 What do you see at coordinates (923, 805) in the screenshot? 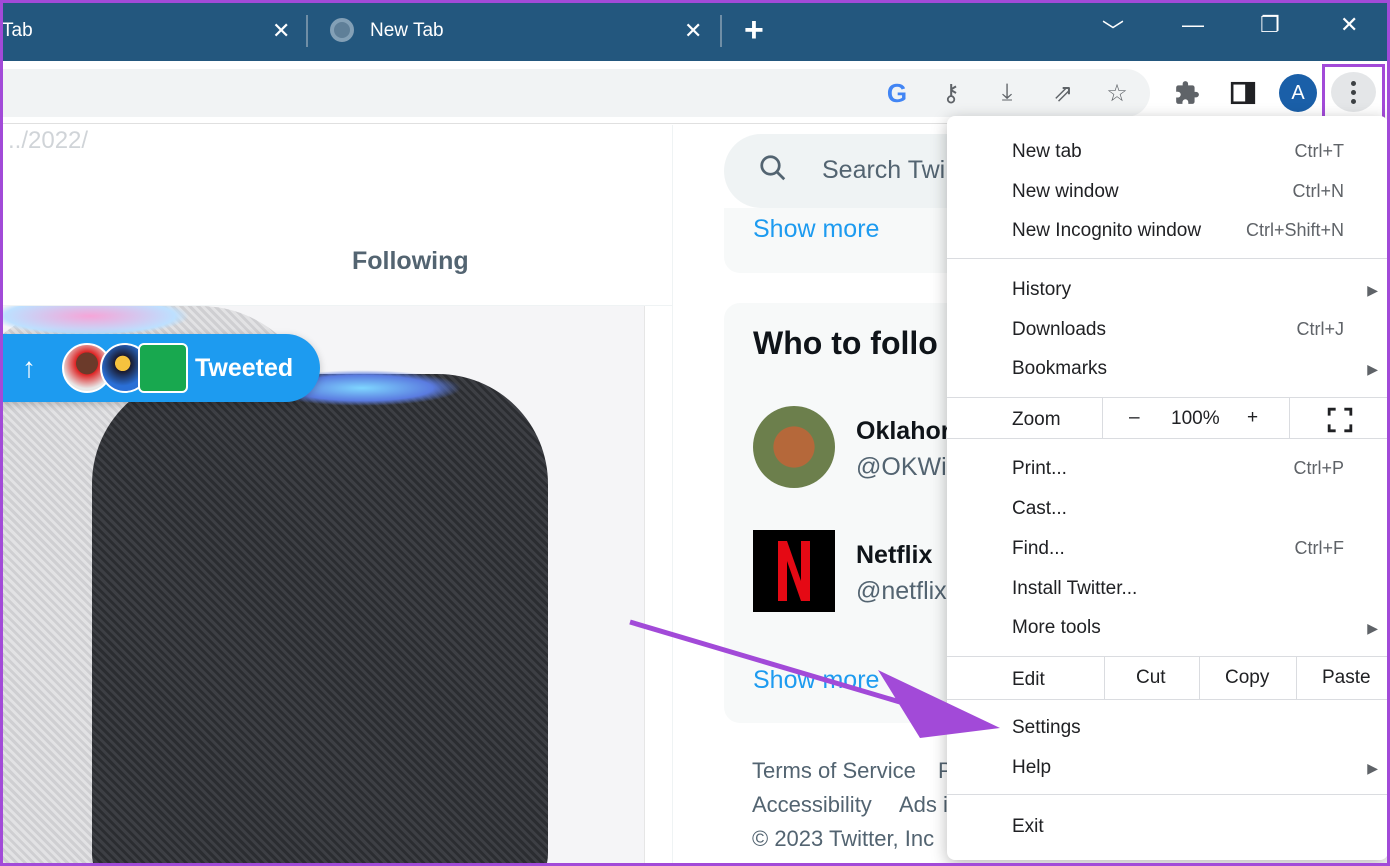
I see `ads-link: Ads i` at bounding box center [923, 805].